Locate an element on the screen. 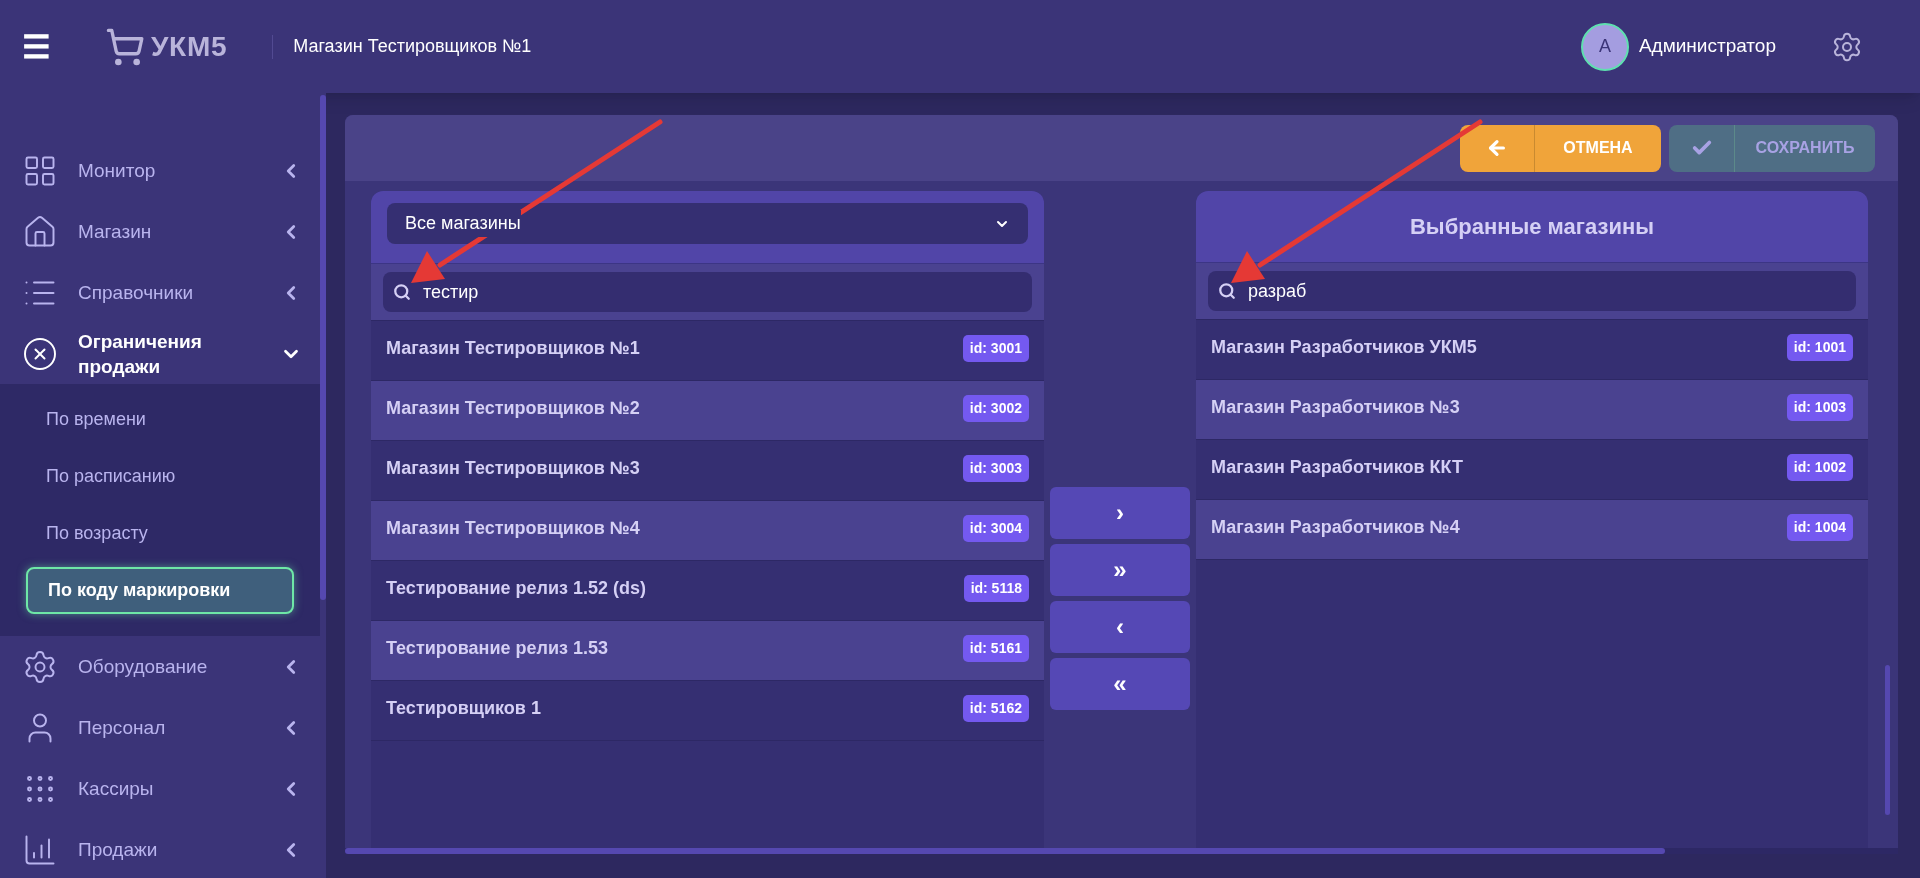  transfer-button: » is located at coordinates (1120, 570).